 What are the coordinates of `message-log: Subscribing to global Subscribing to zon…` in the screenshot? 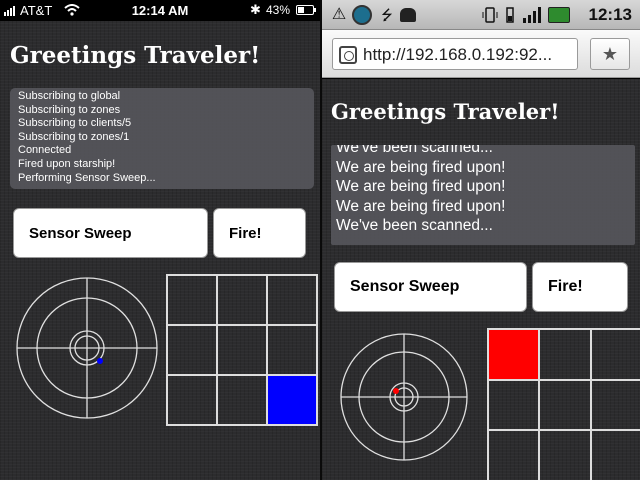 It's located at (162, 138).